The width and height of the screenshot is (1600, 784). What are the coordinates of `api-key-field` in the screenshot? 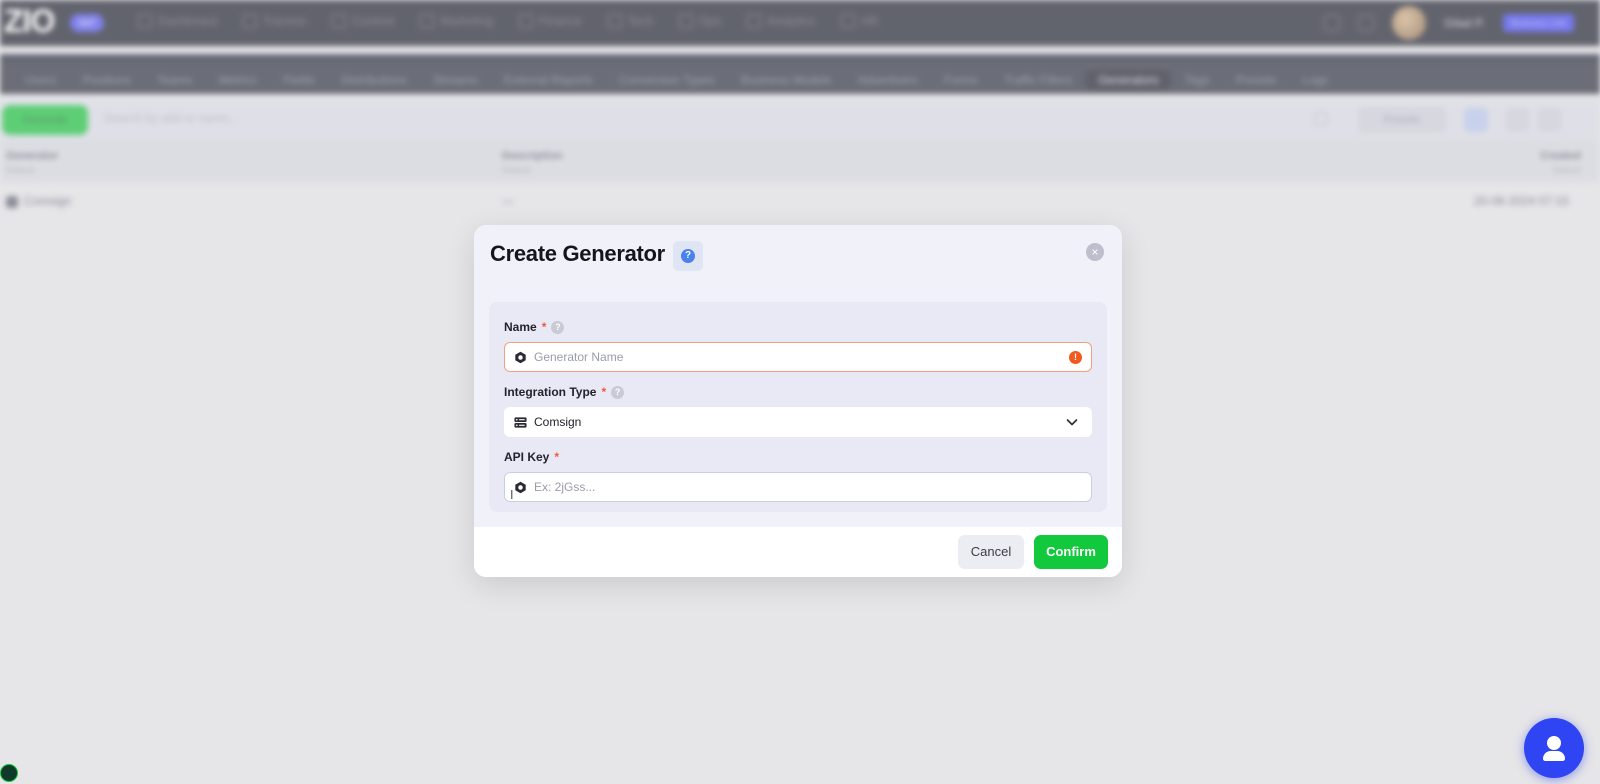 It's located at (798, 487).